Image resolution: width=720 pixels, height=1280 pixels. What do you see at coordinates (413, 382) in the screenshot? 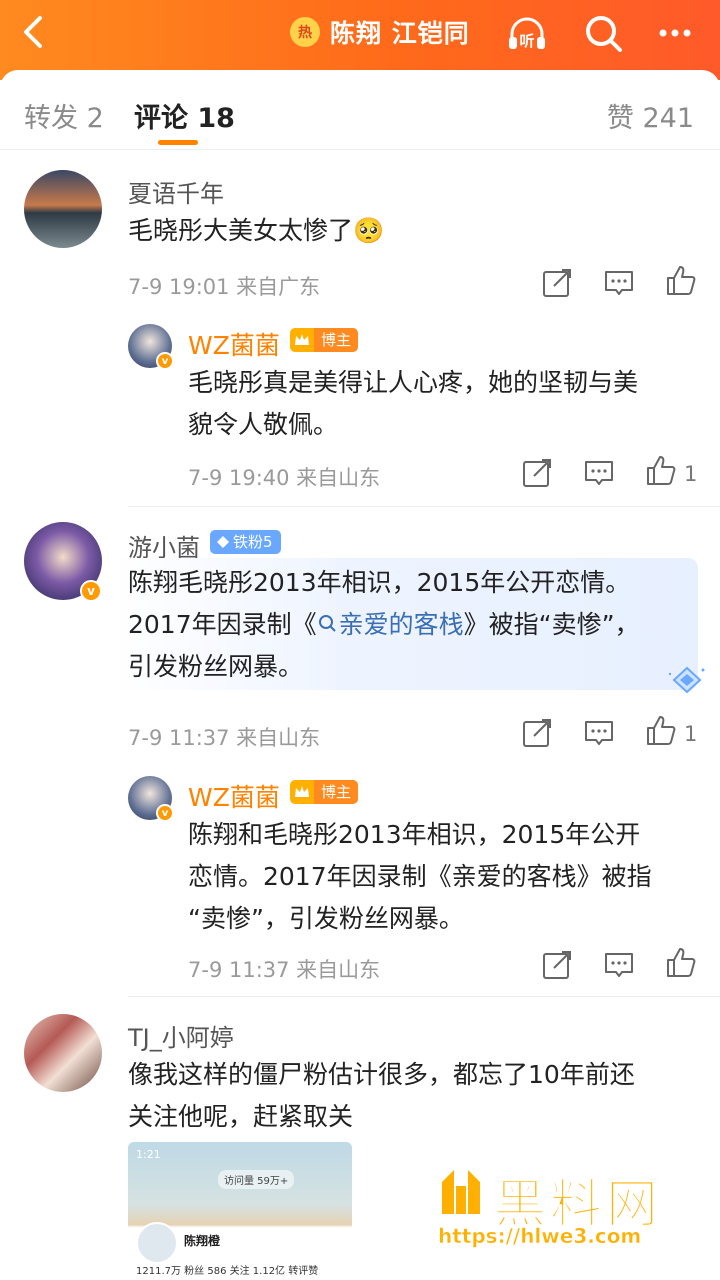
I see `reply-text-line: 毛晓彤真是美得让人心疼，她的坚韧与美` at bounding box center [413, 382].